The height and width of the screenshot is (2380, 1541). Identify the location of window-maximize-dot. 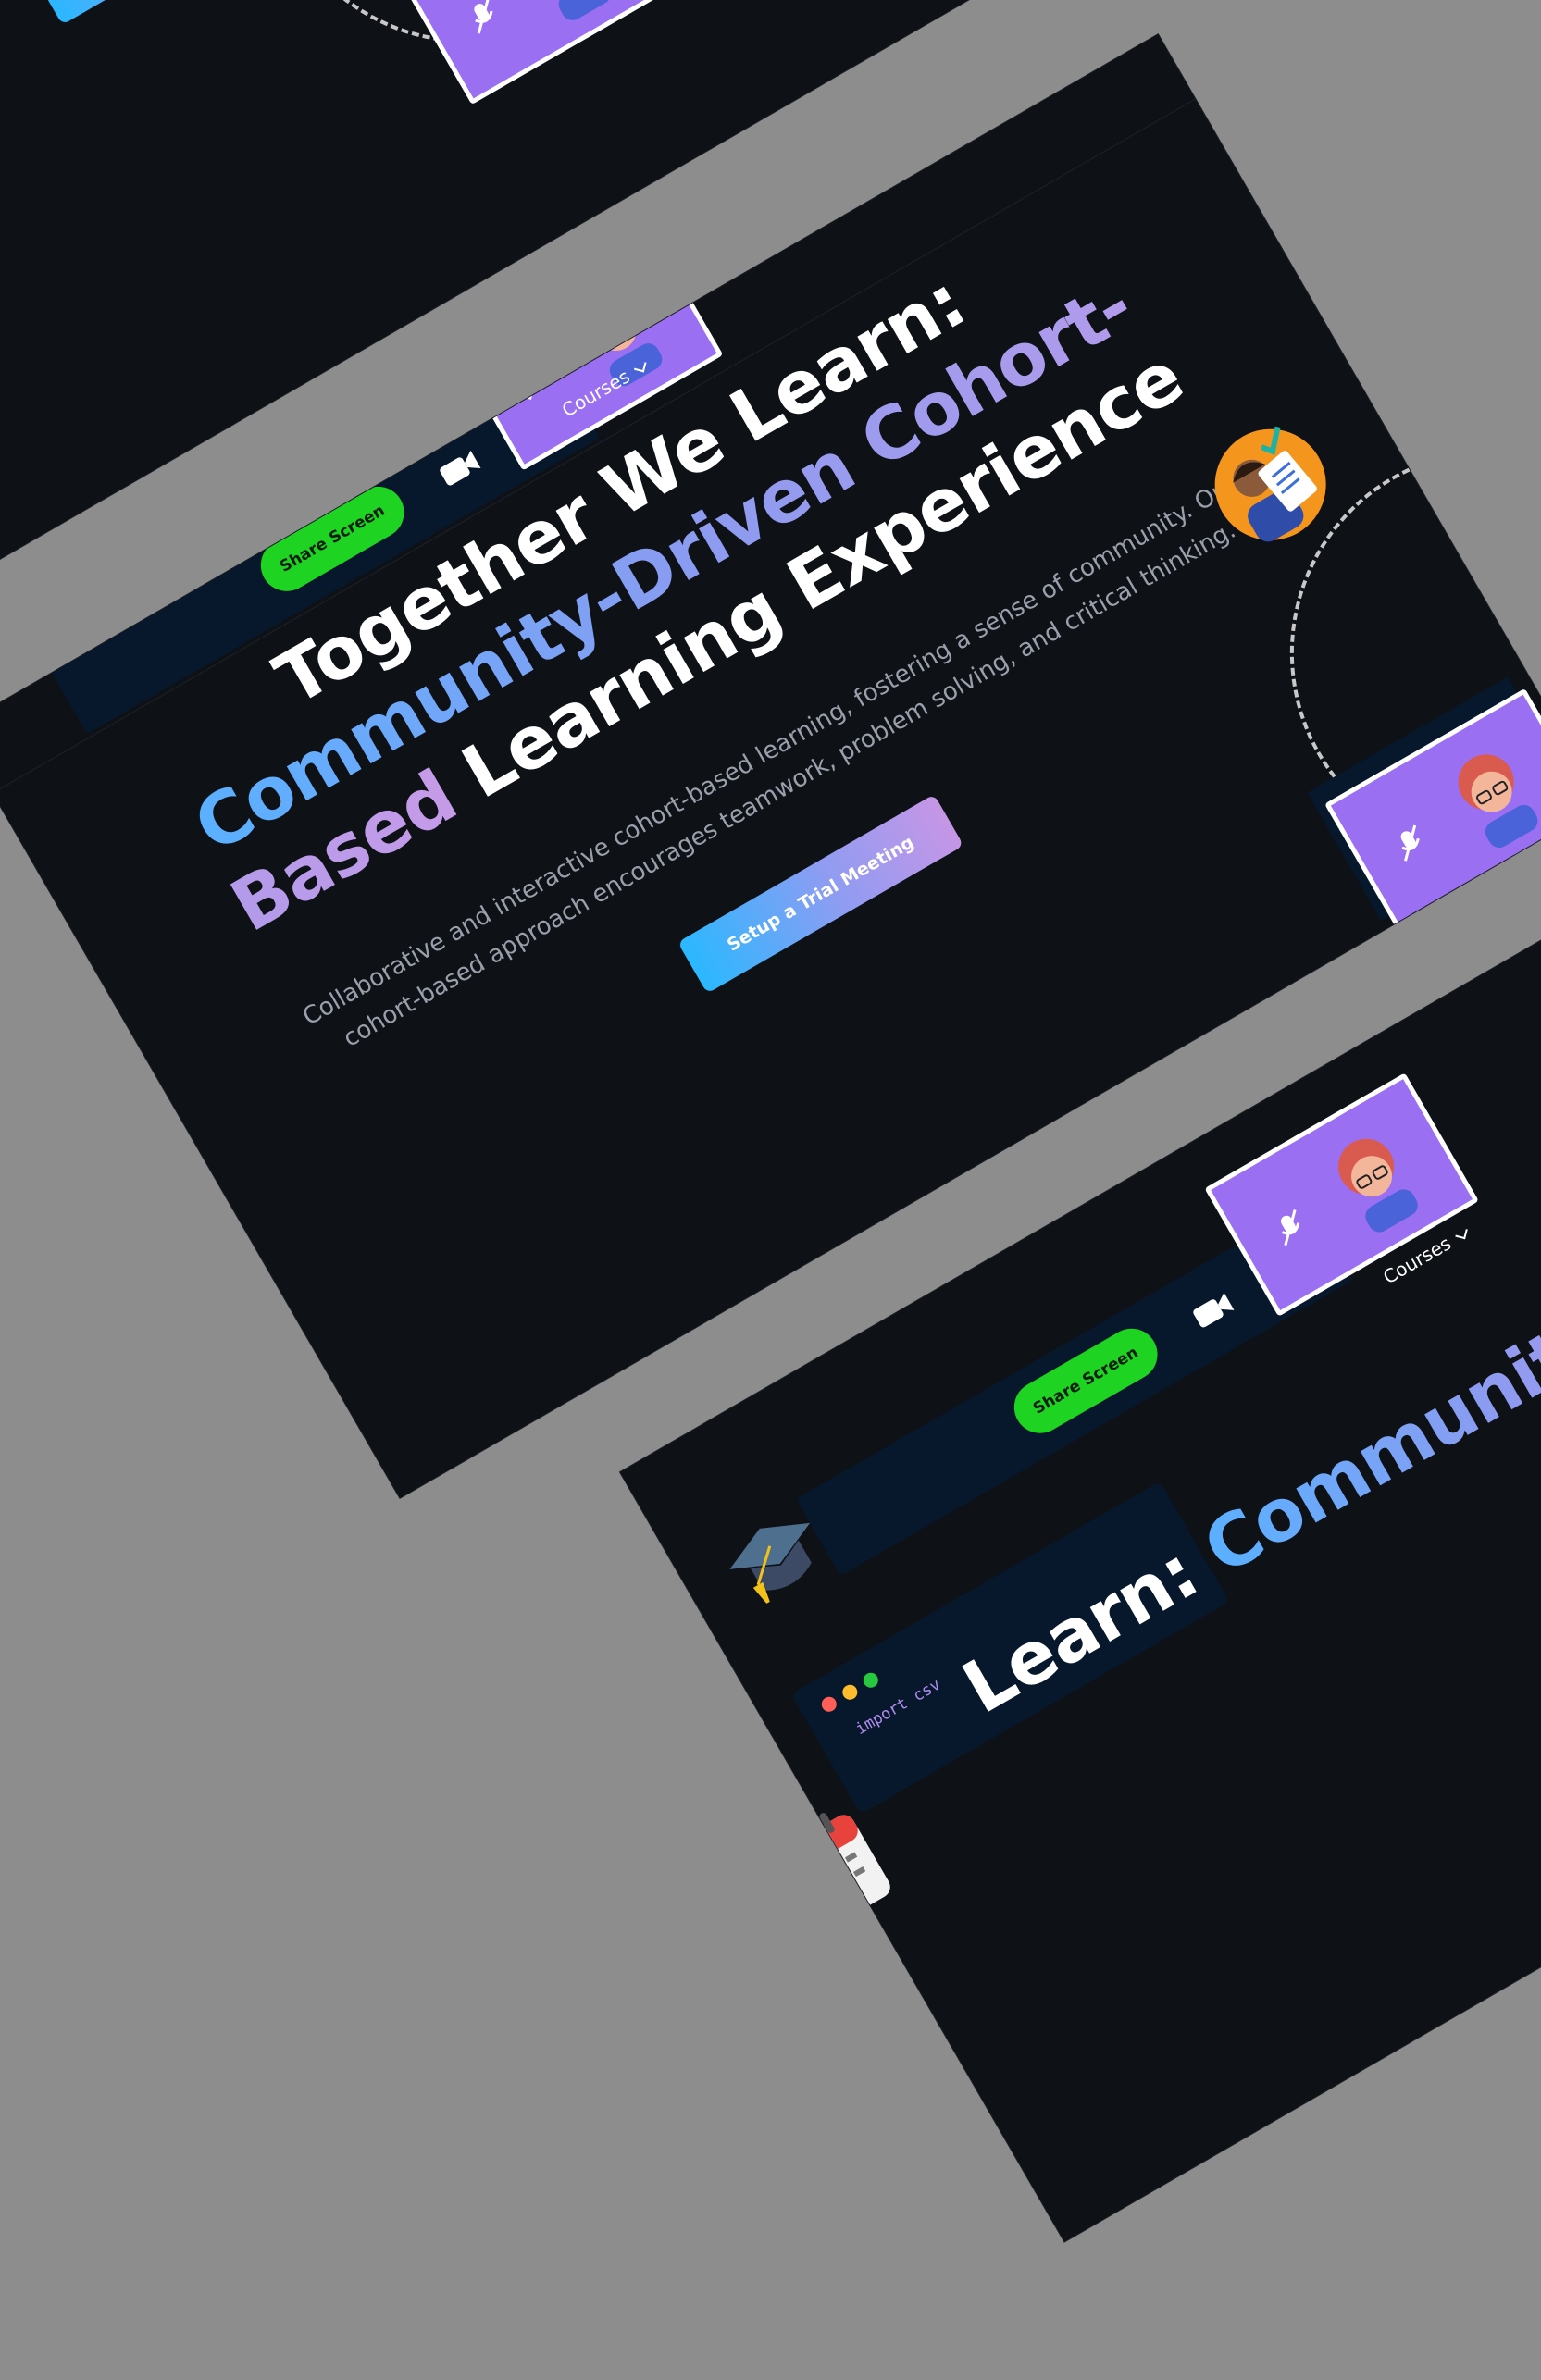
(870, 1680).